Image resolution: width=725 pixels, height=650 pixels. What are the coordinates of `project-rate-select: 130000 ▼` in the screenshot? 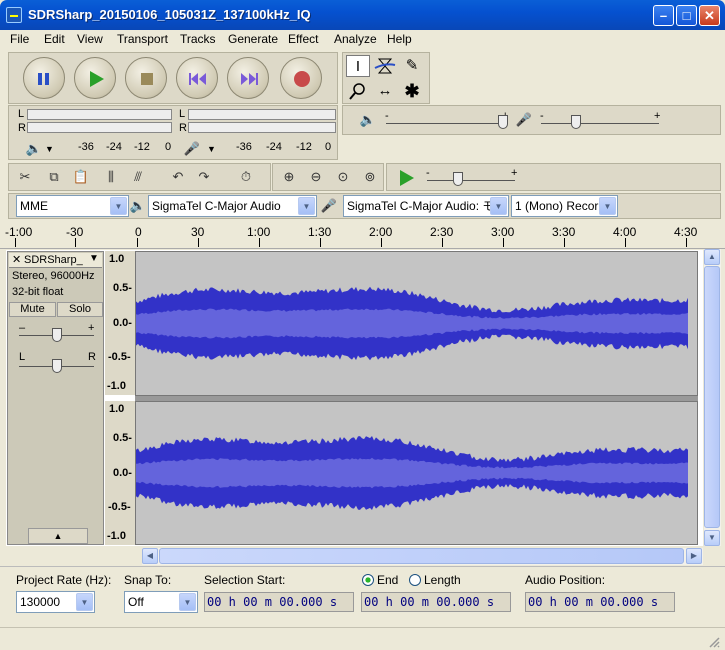 It's located at (55, 602).